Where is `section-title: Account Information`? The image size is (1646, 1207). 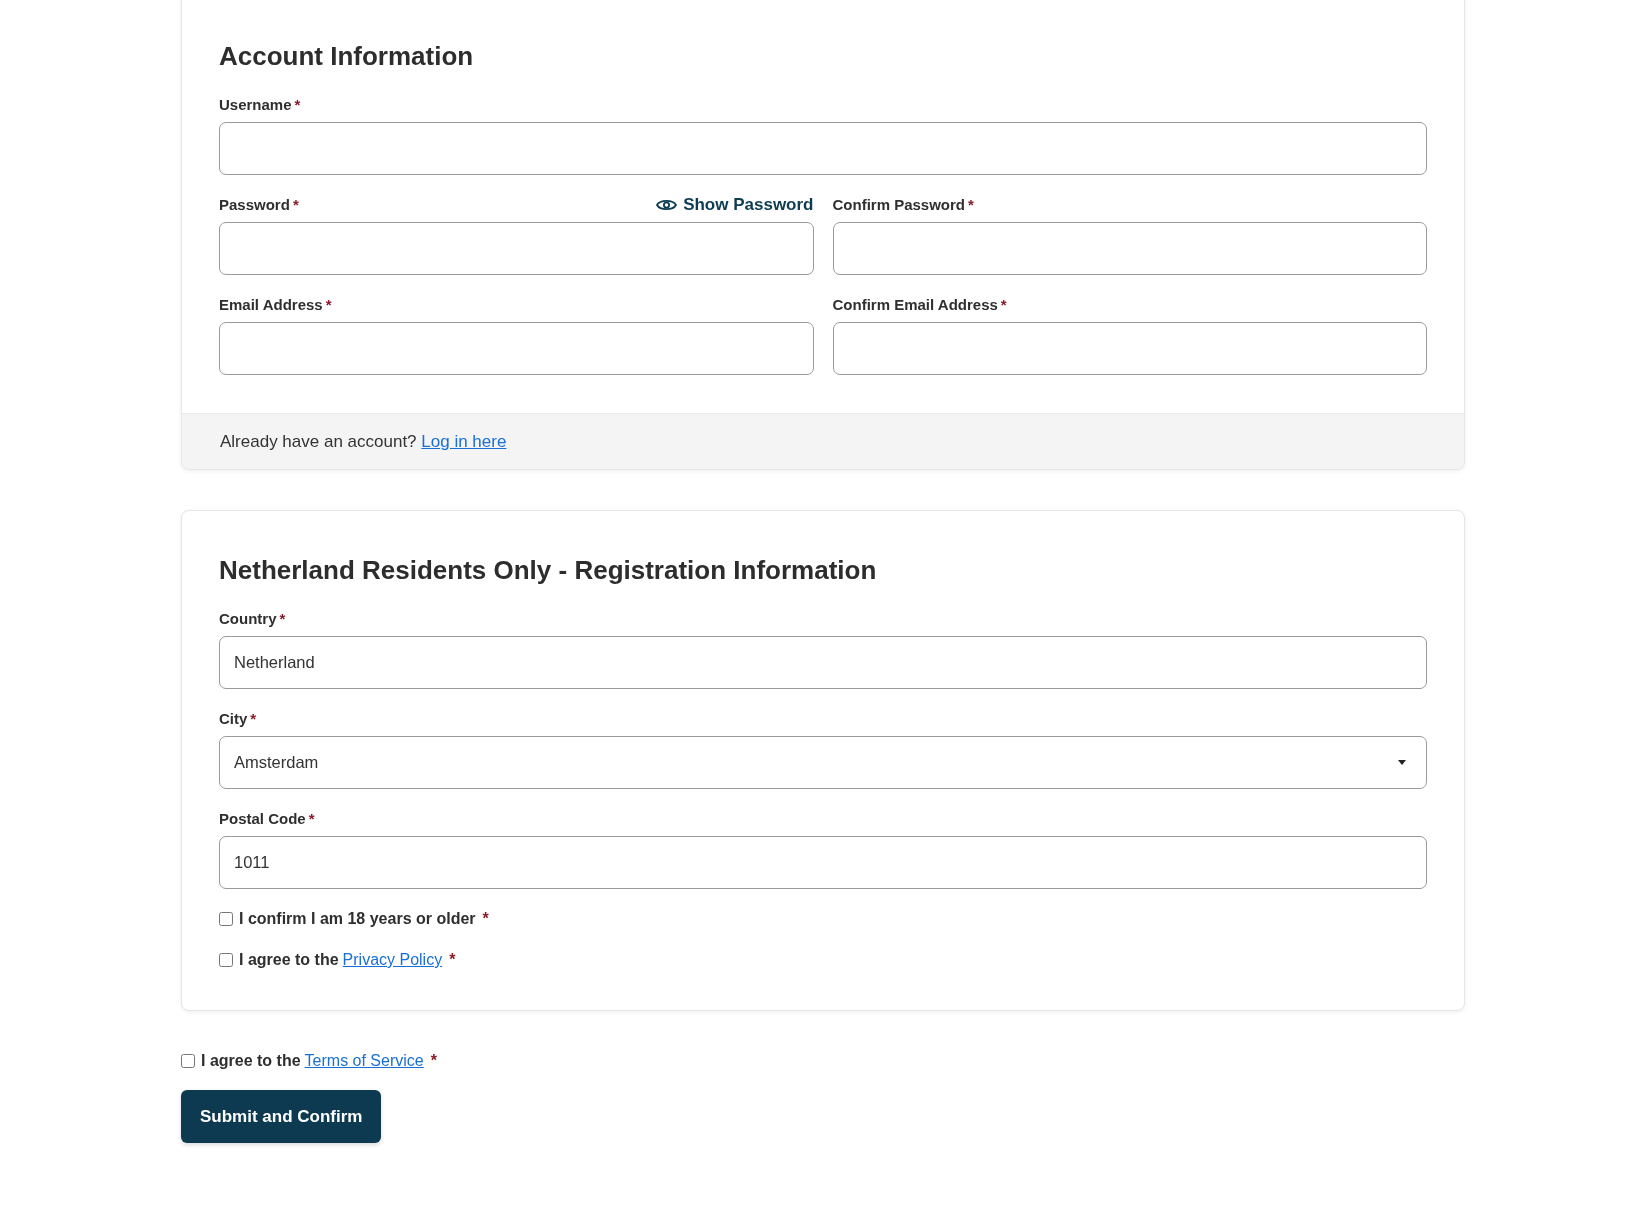 section-title: Account Information is located at coordinates (346, 56).